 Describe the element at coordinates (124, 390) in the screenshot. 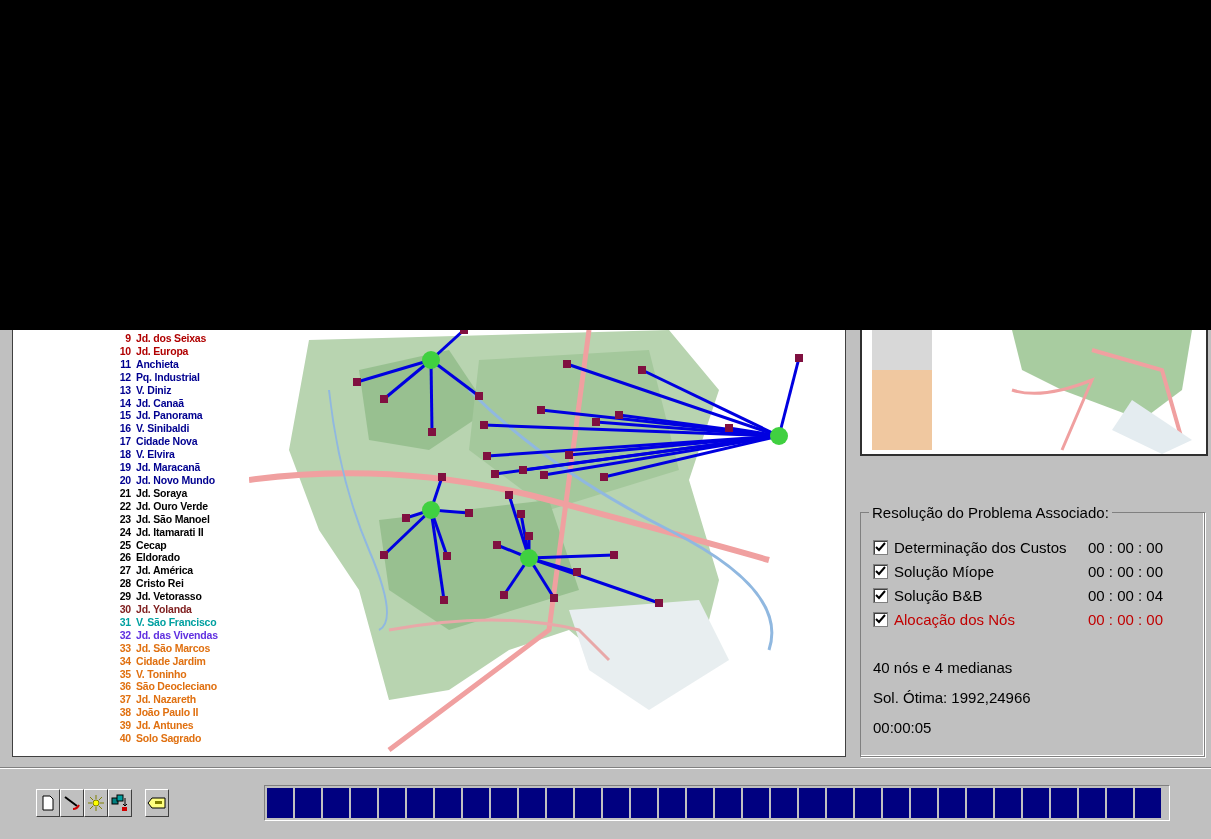

I see `legend-number: 13` at that location.